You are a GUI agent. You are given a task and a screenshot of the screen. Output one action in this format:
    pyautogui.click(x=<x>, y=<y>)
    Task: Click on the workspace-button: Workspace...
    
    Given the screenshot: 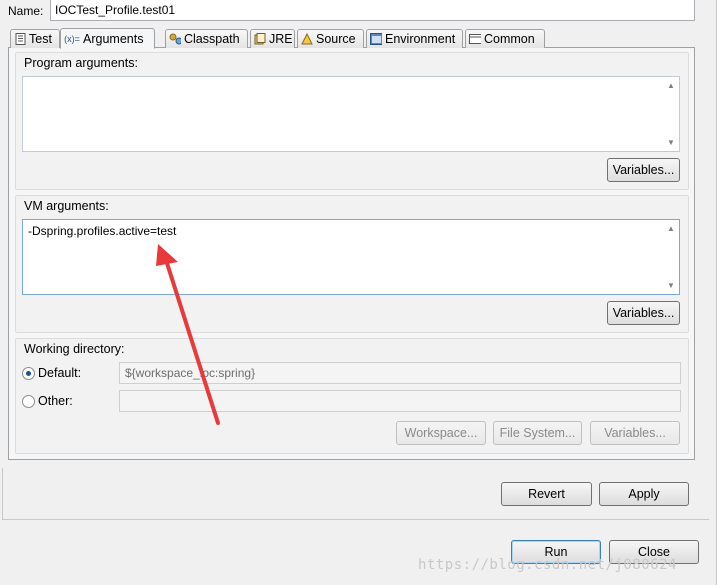 What is the action you would take?
    pyautogui.click(x=441, y=433)
    